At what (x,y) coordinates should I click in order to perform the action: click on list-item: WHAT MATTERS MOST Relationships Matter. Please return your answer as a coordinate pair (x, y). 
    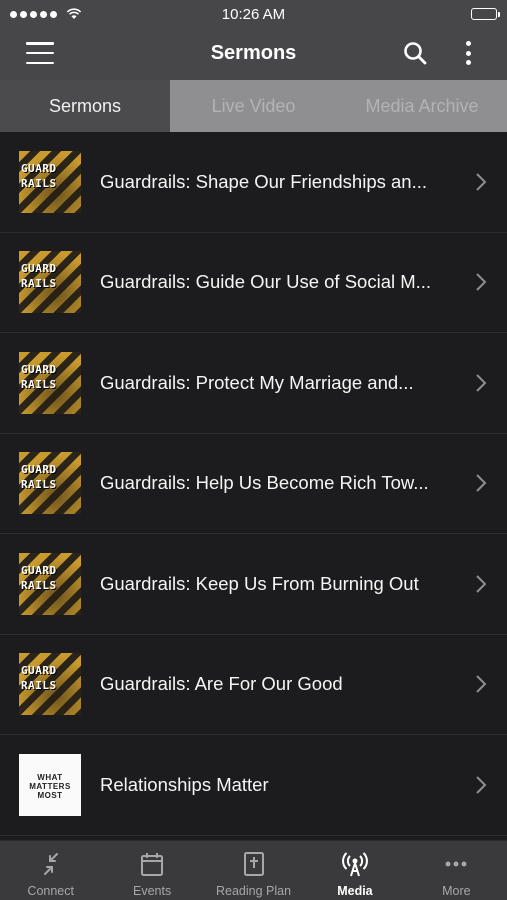
    Looking at the image, I should click on (253, 785).